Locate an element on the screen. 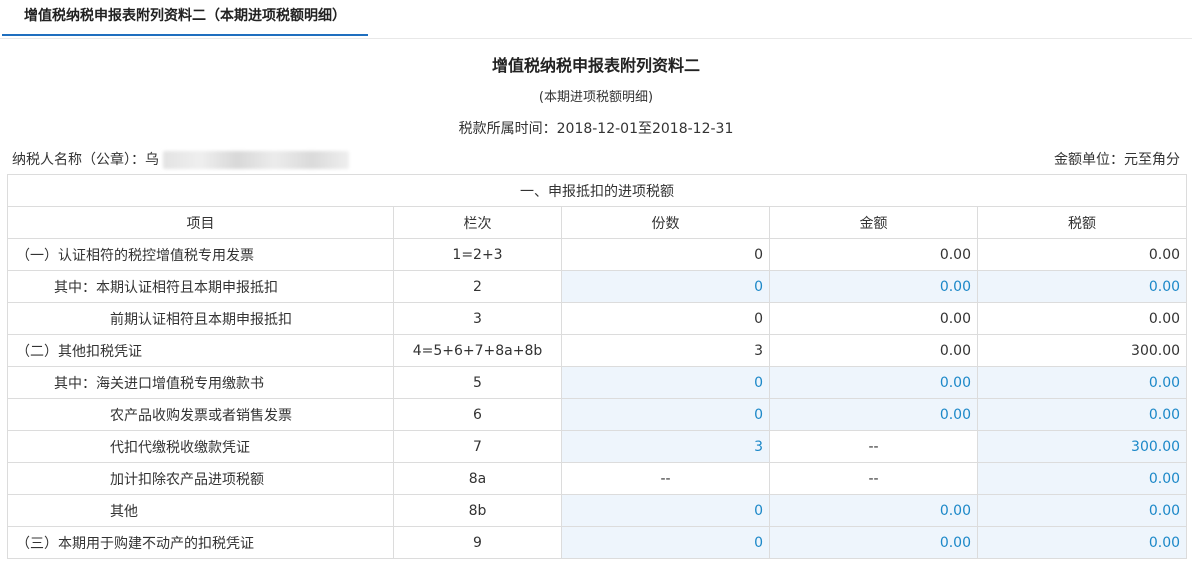 This screenshot has height=566, width=1192. tax-input: 300.00 is located at coordinates (1082, 446).